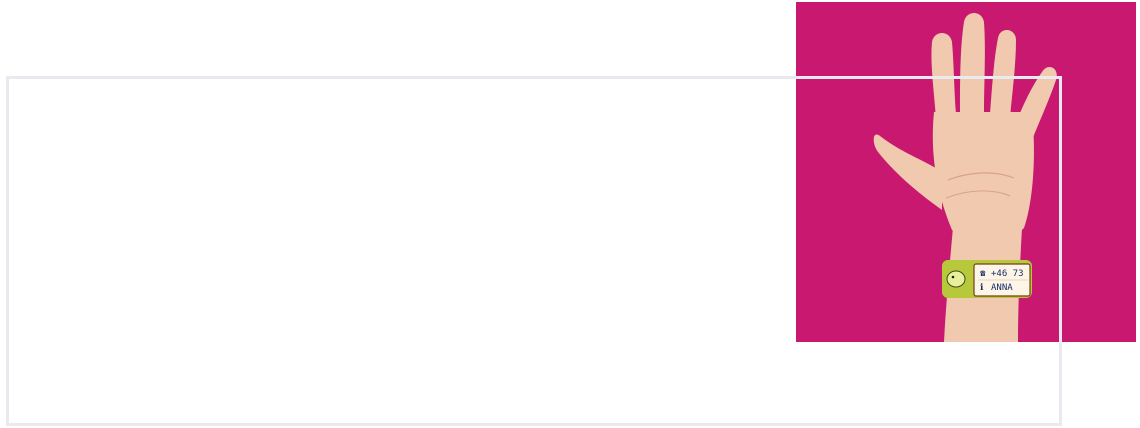 The image size is (1140, 428). Describe the element at coordinates (982, 288) in the screenshot. I see `info-icon: ℹ` at that location.